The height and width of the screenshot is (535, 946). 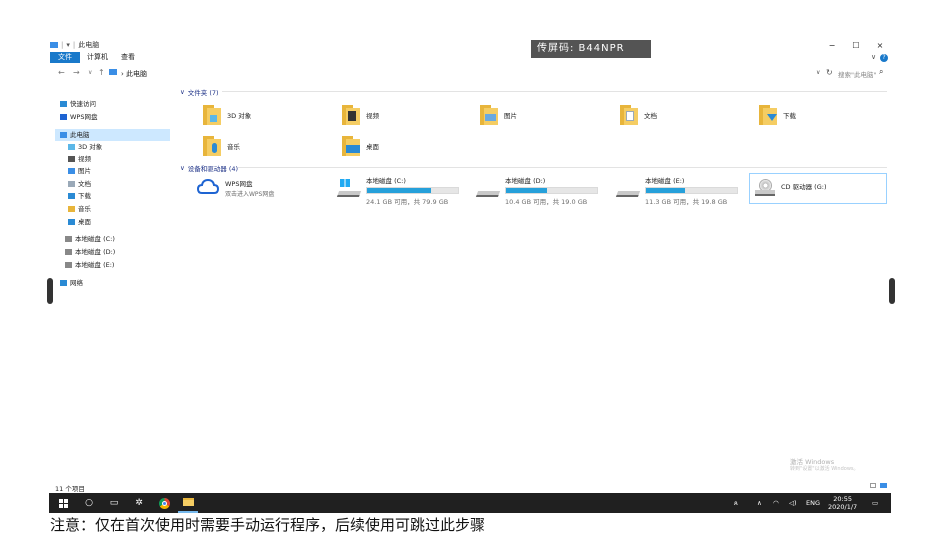 What do you see at coordinates (90, 72) in the screenshot?
I see `recent-locations-button: ∨` at bounding box center [90, 72].